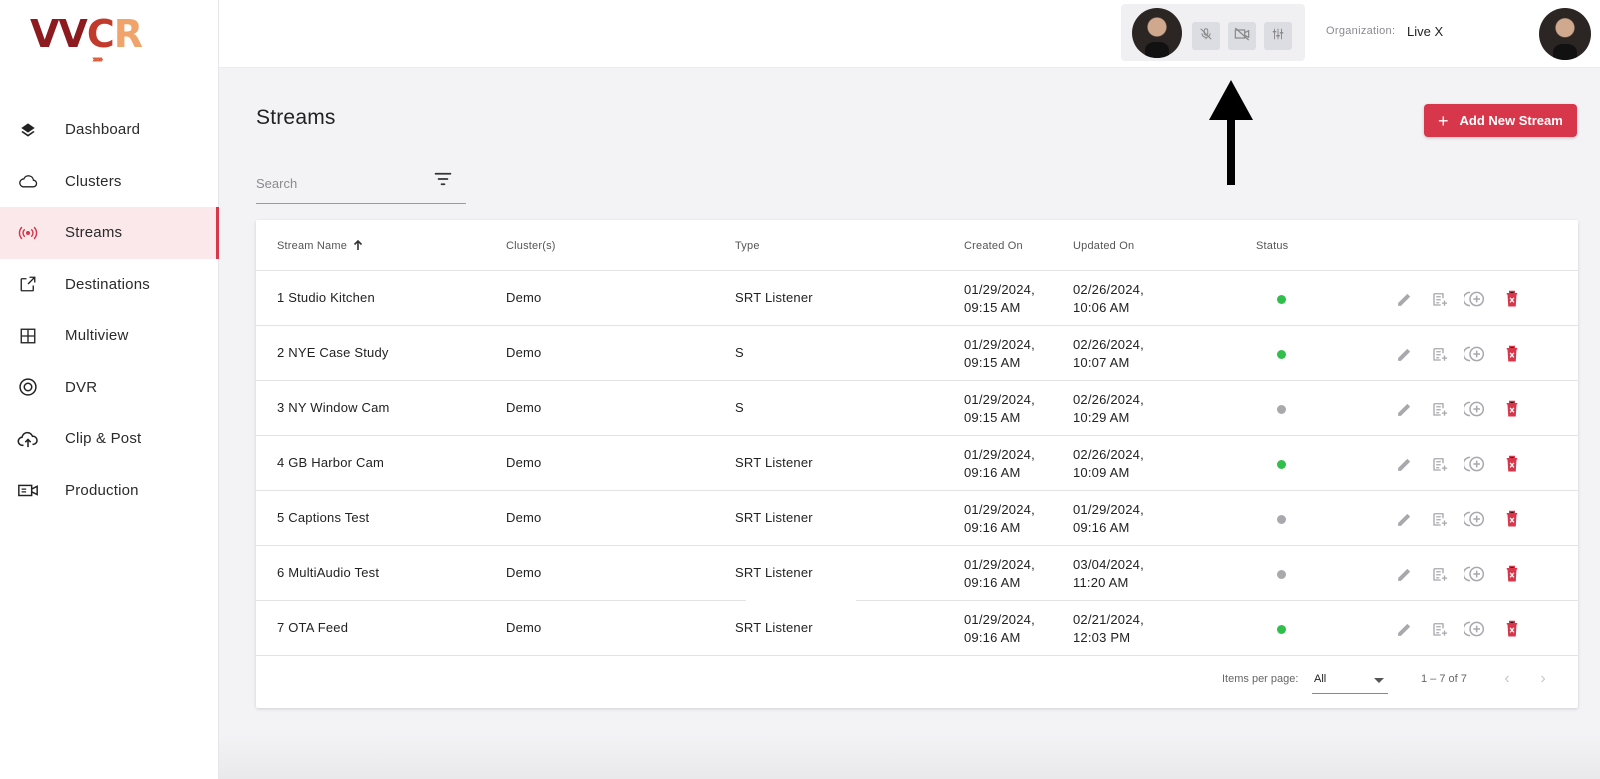 The width and height of the screenshot is (1600, 779). I want to click on user-avatar, so click(1565, 34).